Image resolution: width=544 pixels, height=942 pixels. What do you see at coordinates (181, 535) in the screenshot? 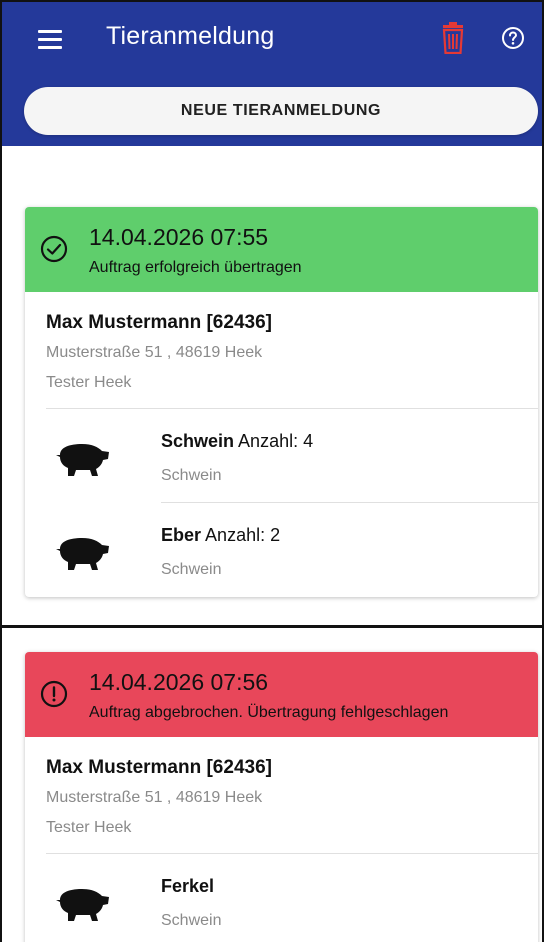
I see `animal-name: Eber` at bounding box center [181, 535].